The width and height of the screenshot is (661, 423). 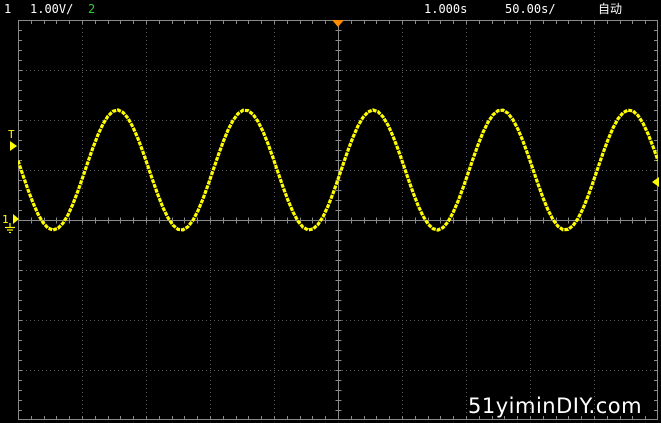 I want to click on ch1-scale: 1.00V/, so click(x=51, y=9).